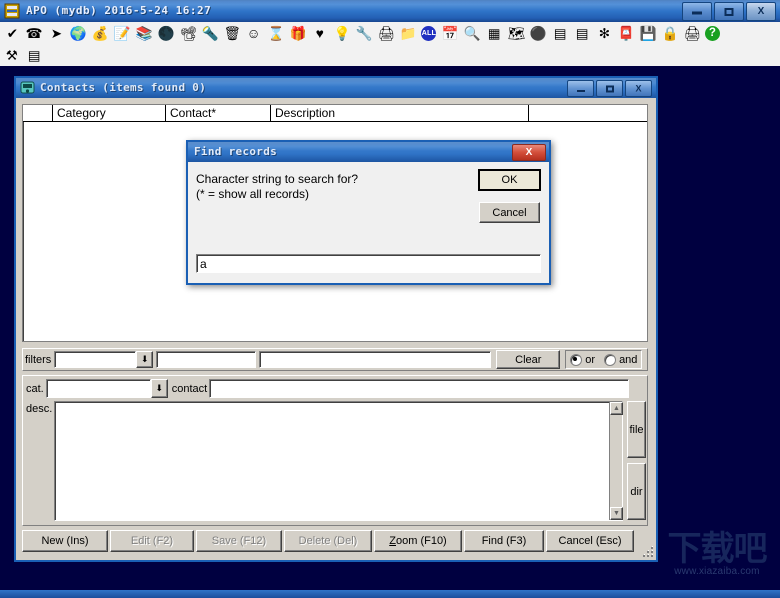  I want to click on find-button-label: Find (F3), so click(504, 541).